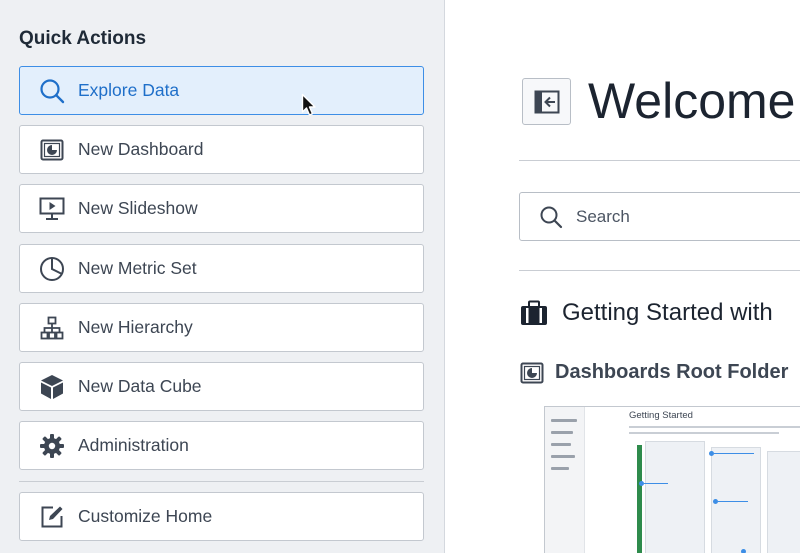 The height and width of the screenshot is (553, 800). Describe the element at coordinates (221, 149) in the screenshot. I see `new-dashboard-button: New Dashboard` at that location.